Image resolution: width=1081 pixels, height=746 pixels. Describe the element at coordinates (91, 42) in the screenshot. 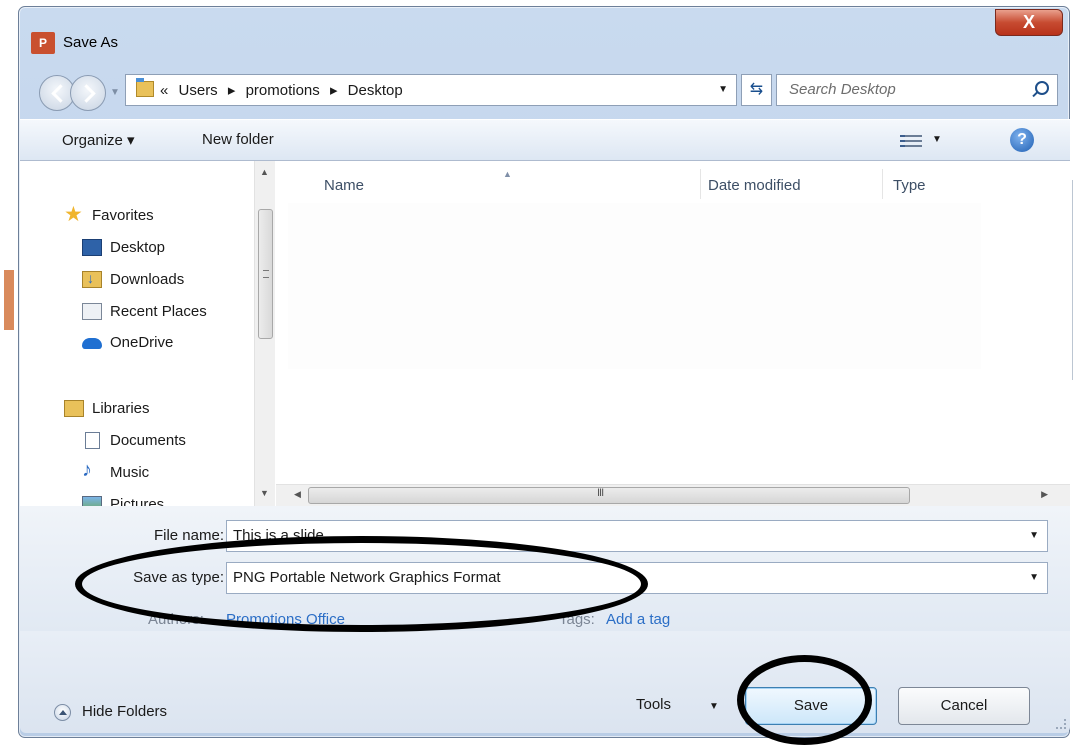

I see `window-title: Save As` at that location.